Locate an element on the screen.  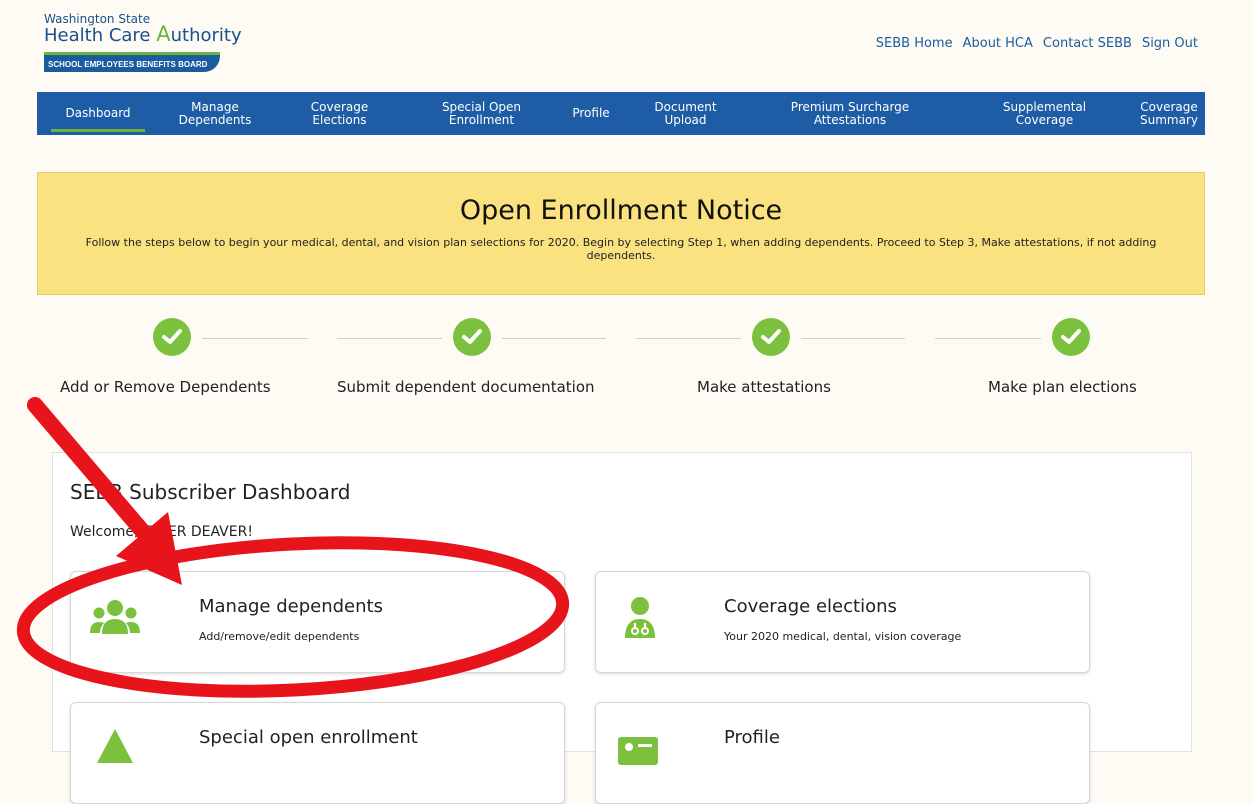
triangle-icon is located at coordinates (115, 748).